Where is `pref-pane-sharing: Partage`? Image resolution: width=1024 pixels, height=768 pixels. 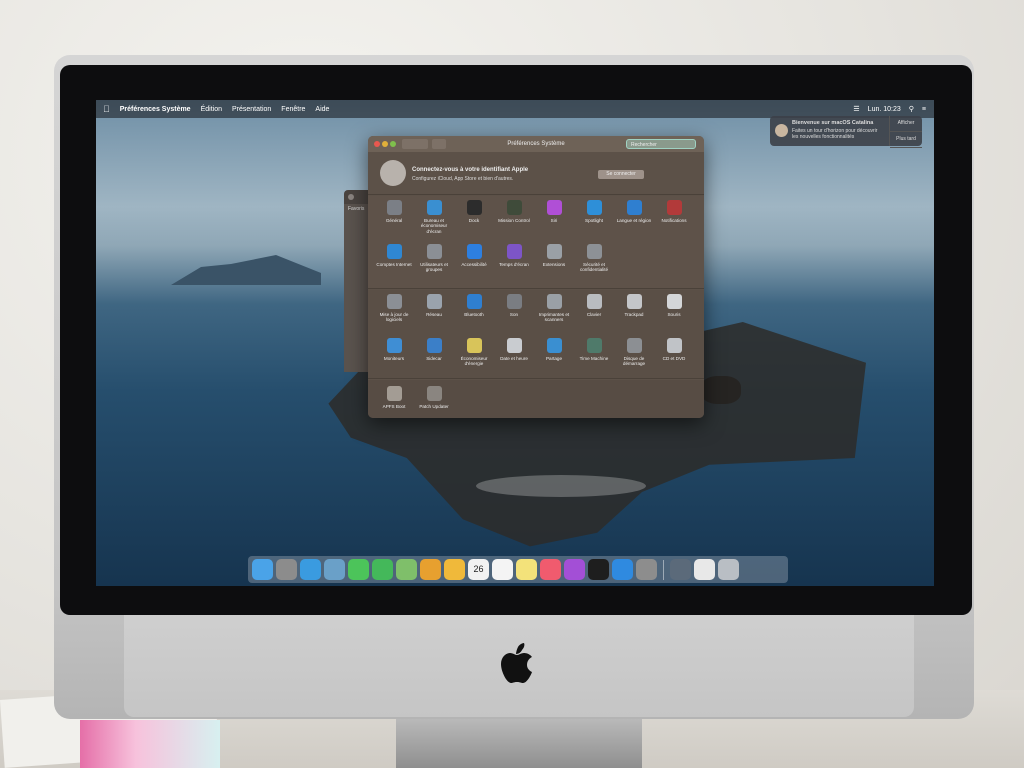 pref-pane-sharing: Partage is located at coordinates (554, 349).